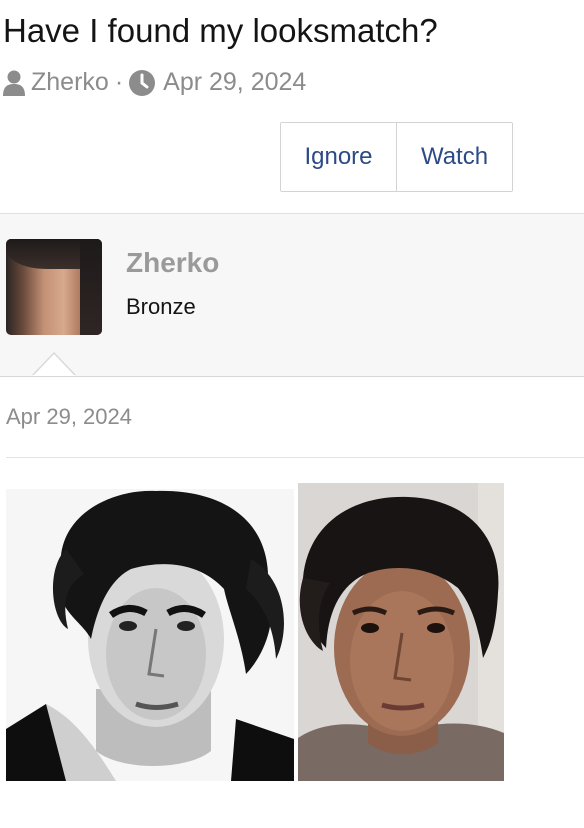  What do you see at coordinates (339, 157) in the screenshot?
I see `ignore-button: Ignore` at bounding box center [339, 157].